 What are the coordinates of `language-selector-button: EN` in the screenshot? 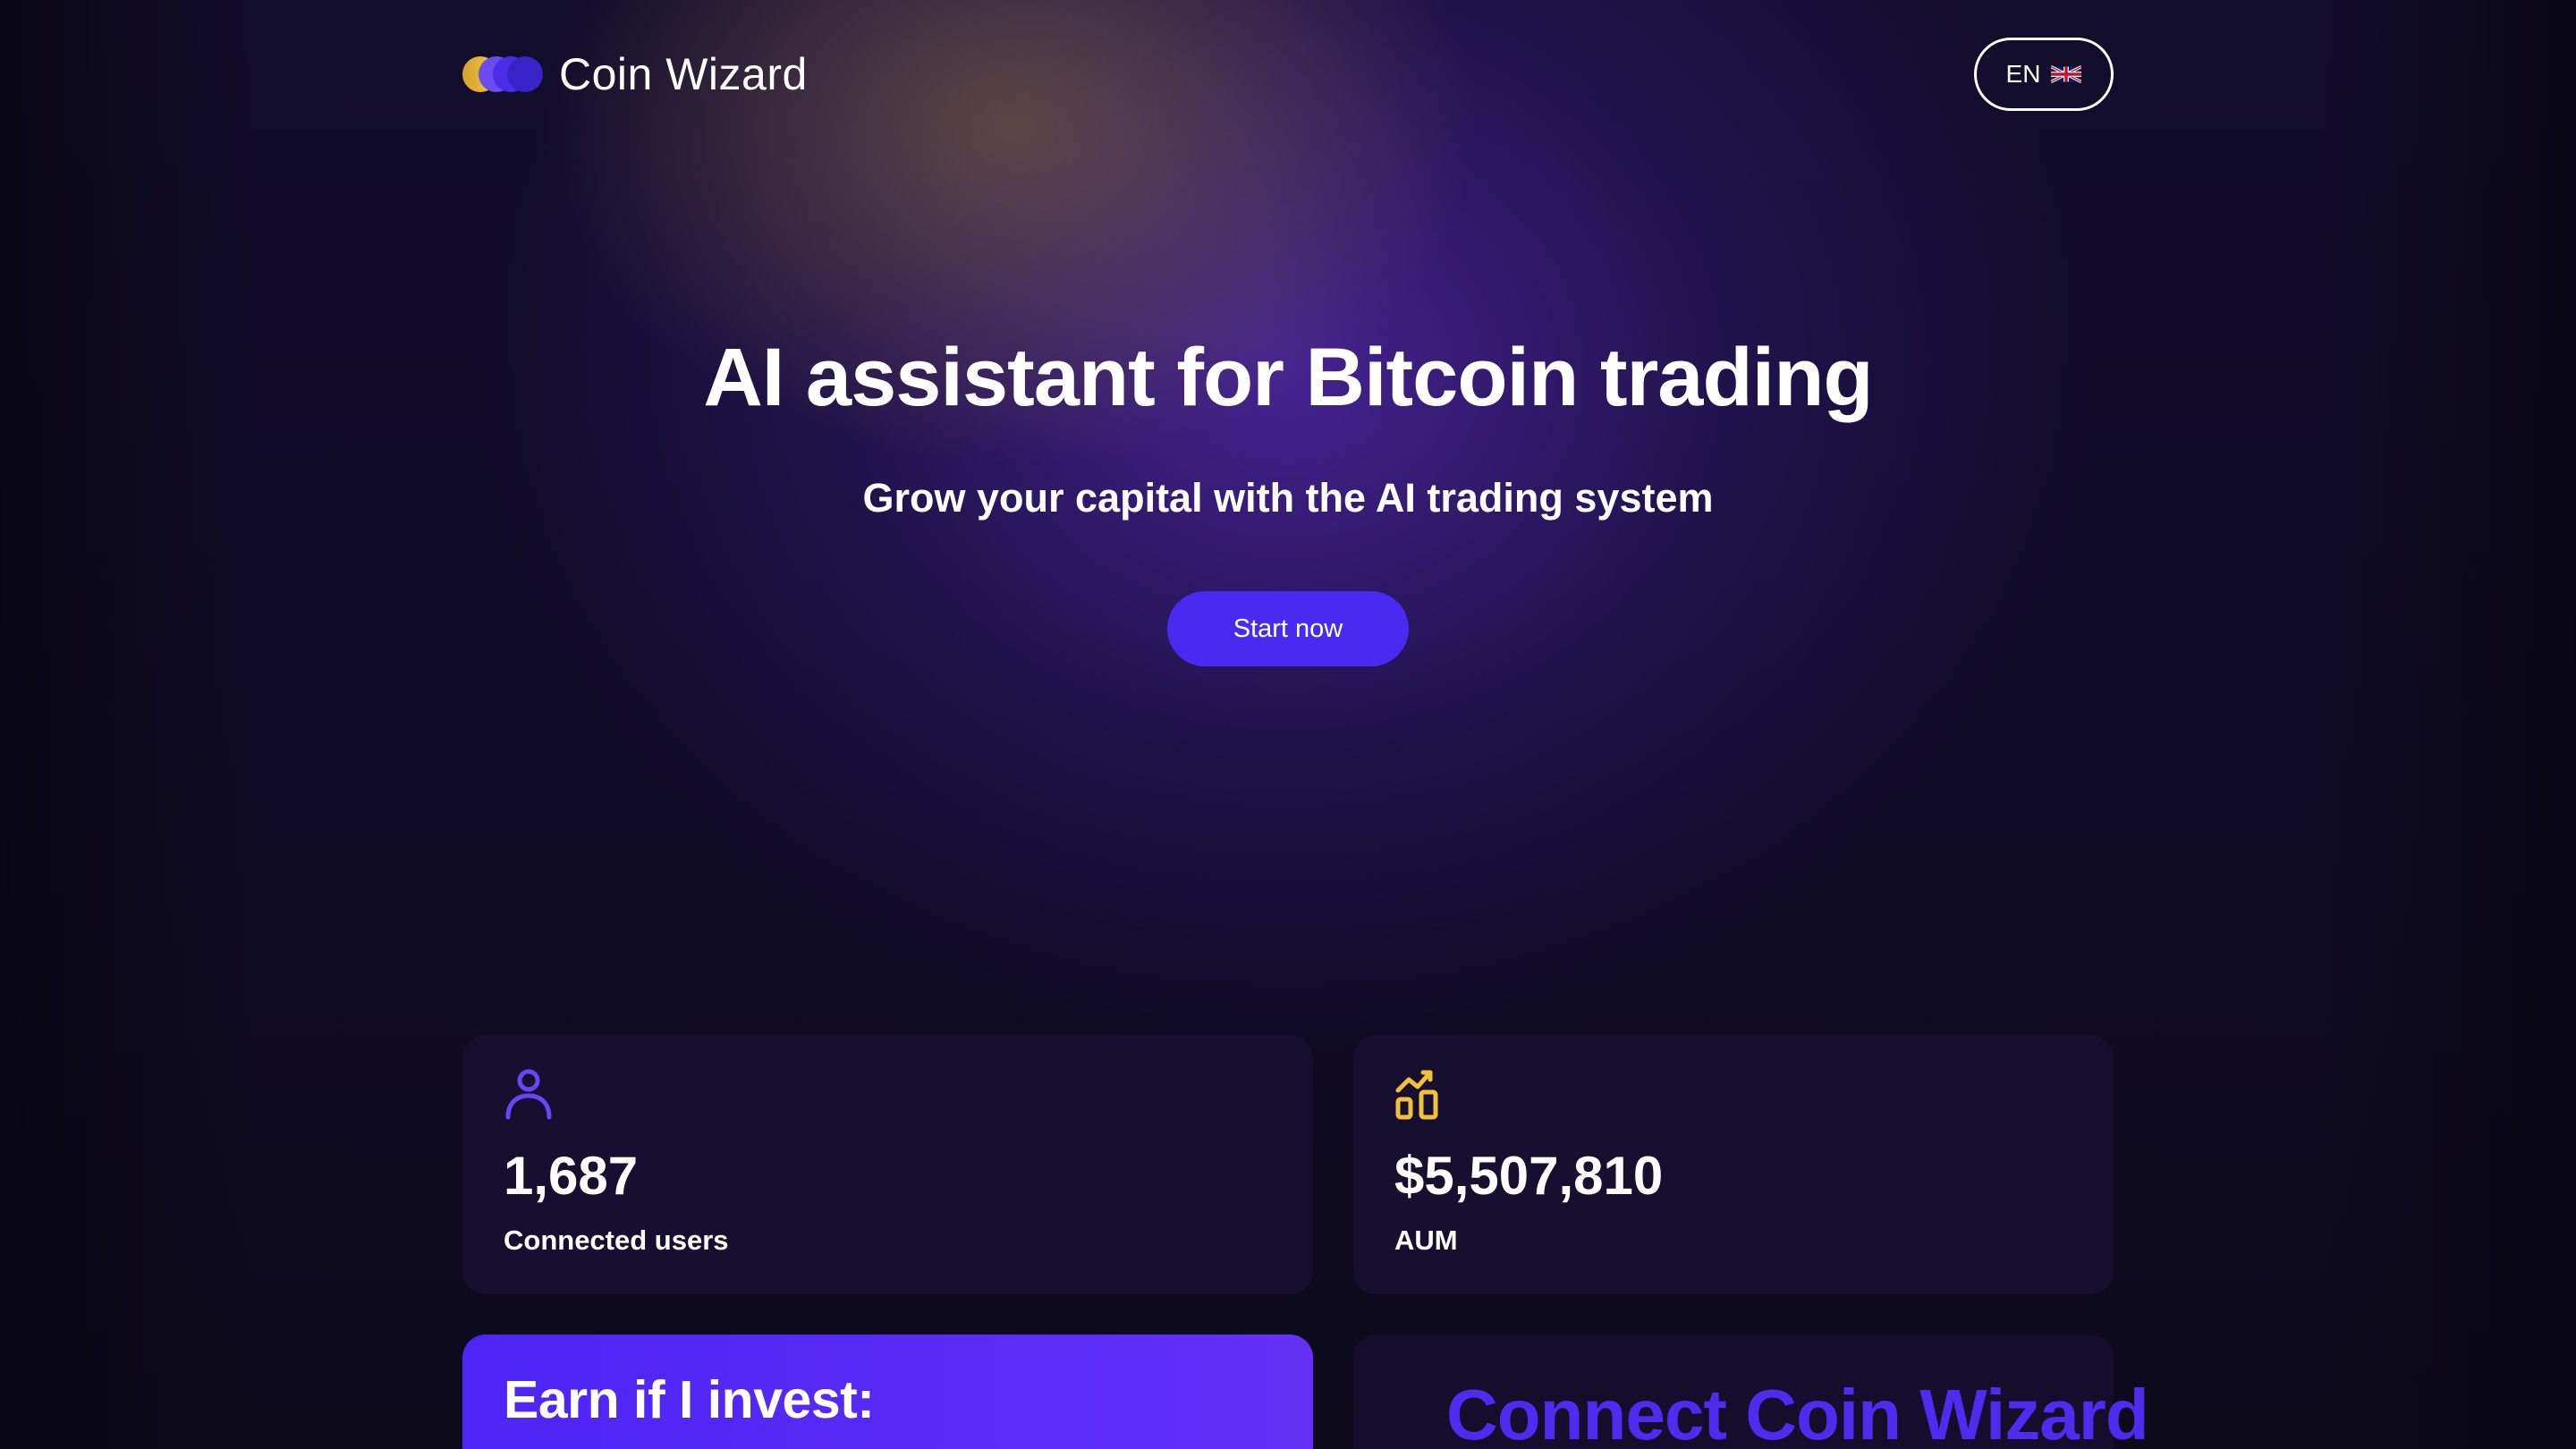 It's located at (2044, 74).